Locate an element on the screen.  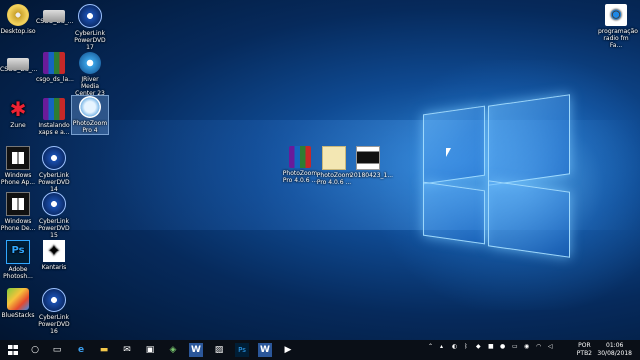
wifi-icon: ◠ is located at coordinates (538, 347).